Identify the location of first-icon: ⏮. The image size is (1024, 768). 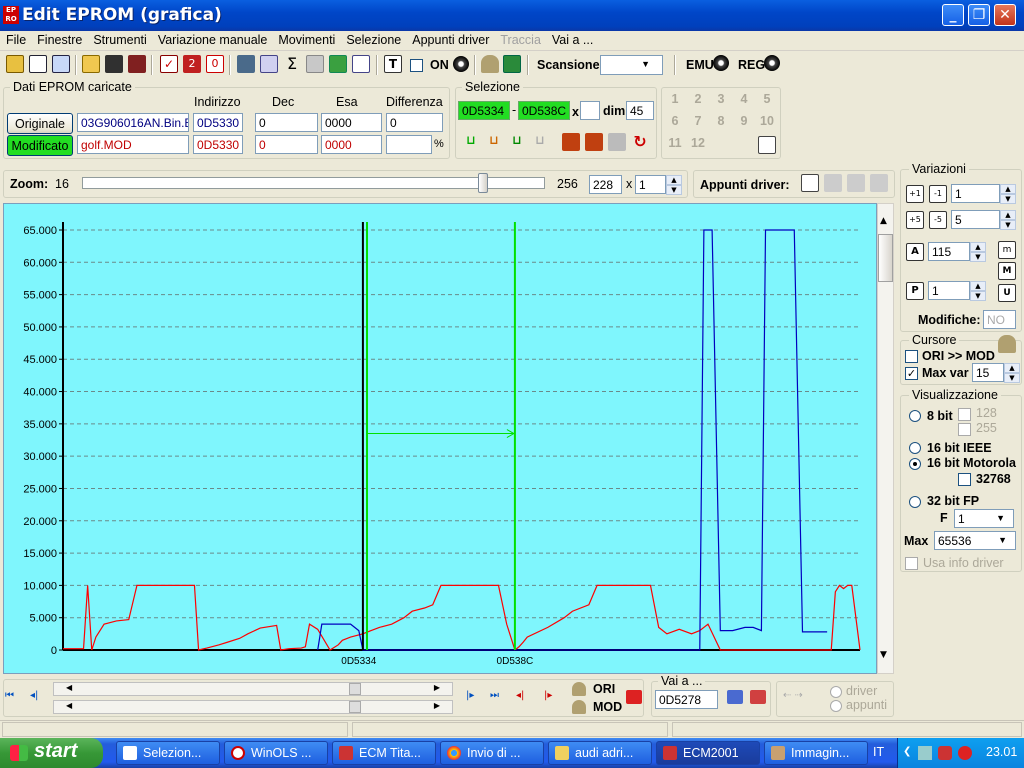
(9, 695).